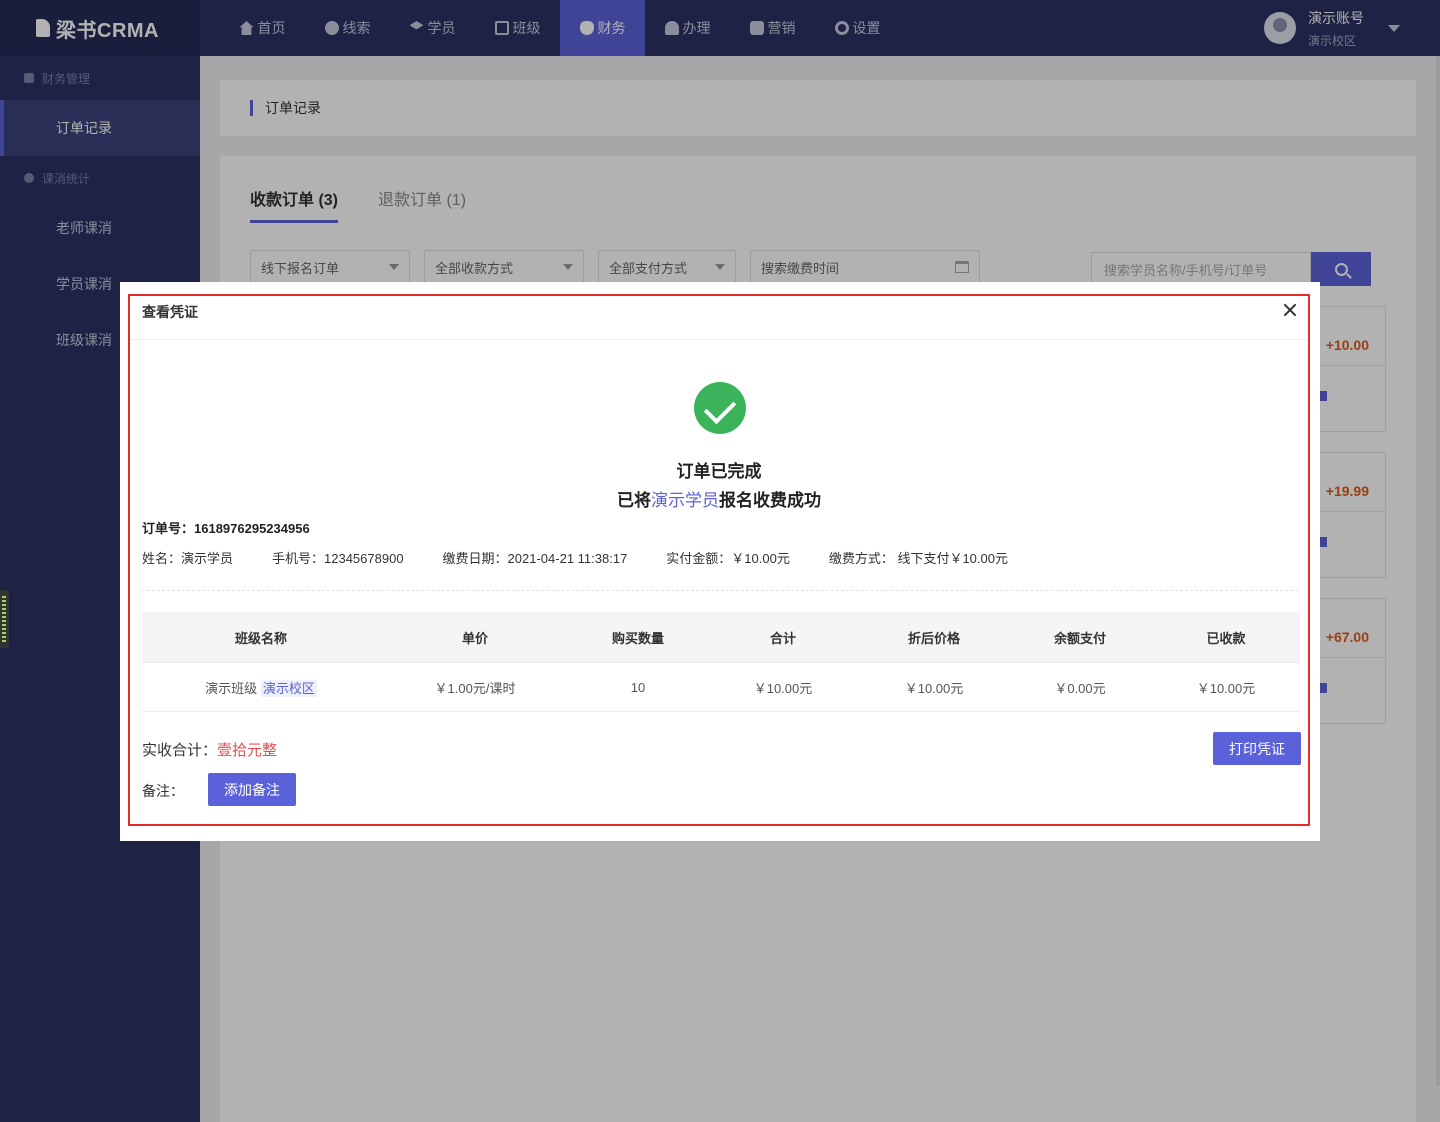 The image size is (1440, 1122). What do you see at coordinates (638, 687) in the screenshot?
I see `quantity-cell: 10` at bounding box center [638, 687].